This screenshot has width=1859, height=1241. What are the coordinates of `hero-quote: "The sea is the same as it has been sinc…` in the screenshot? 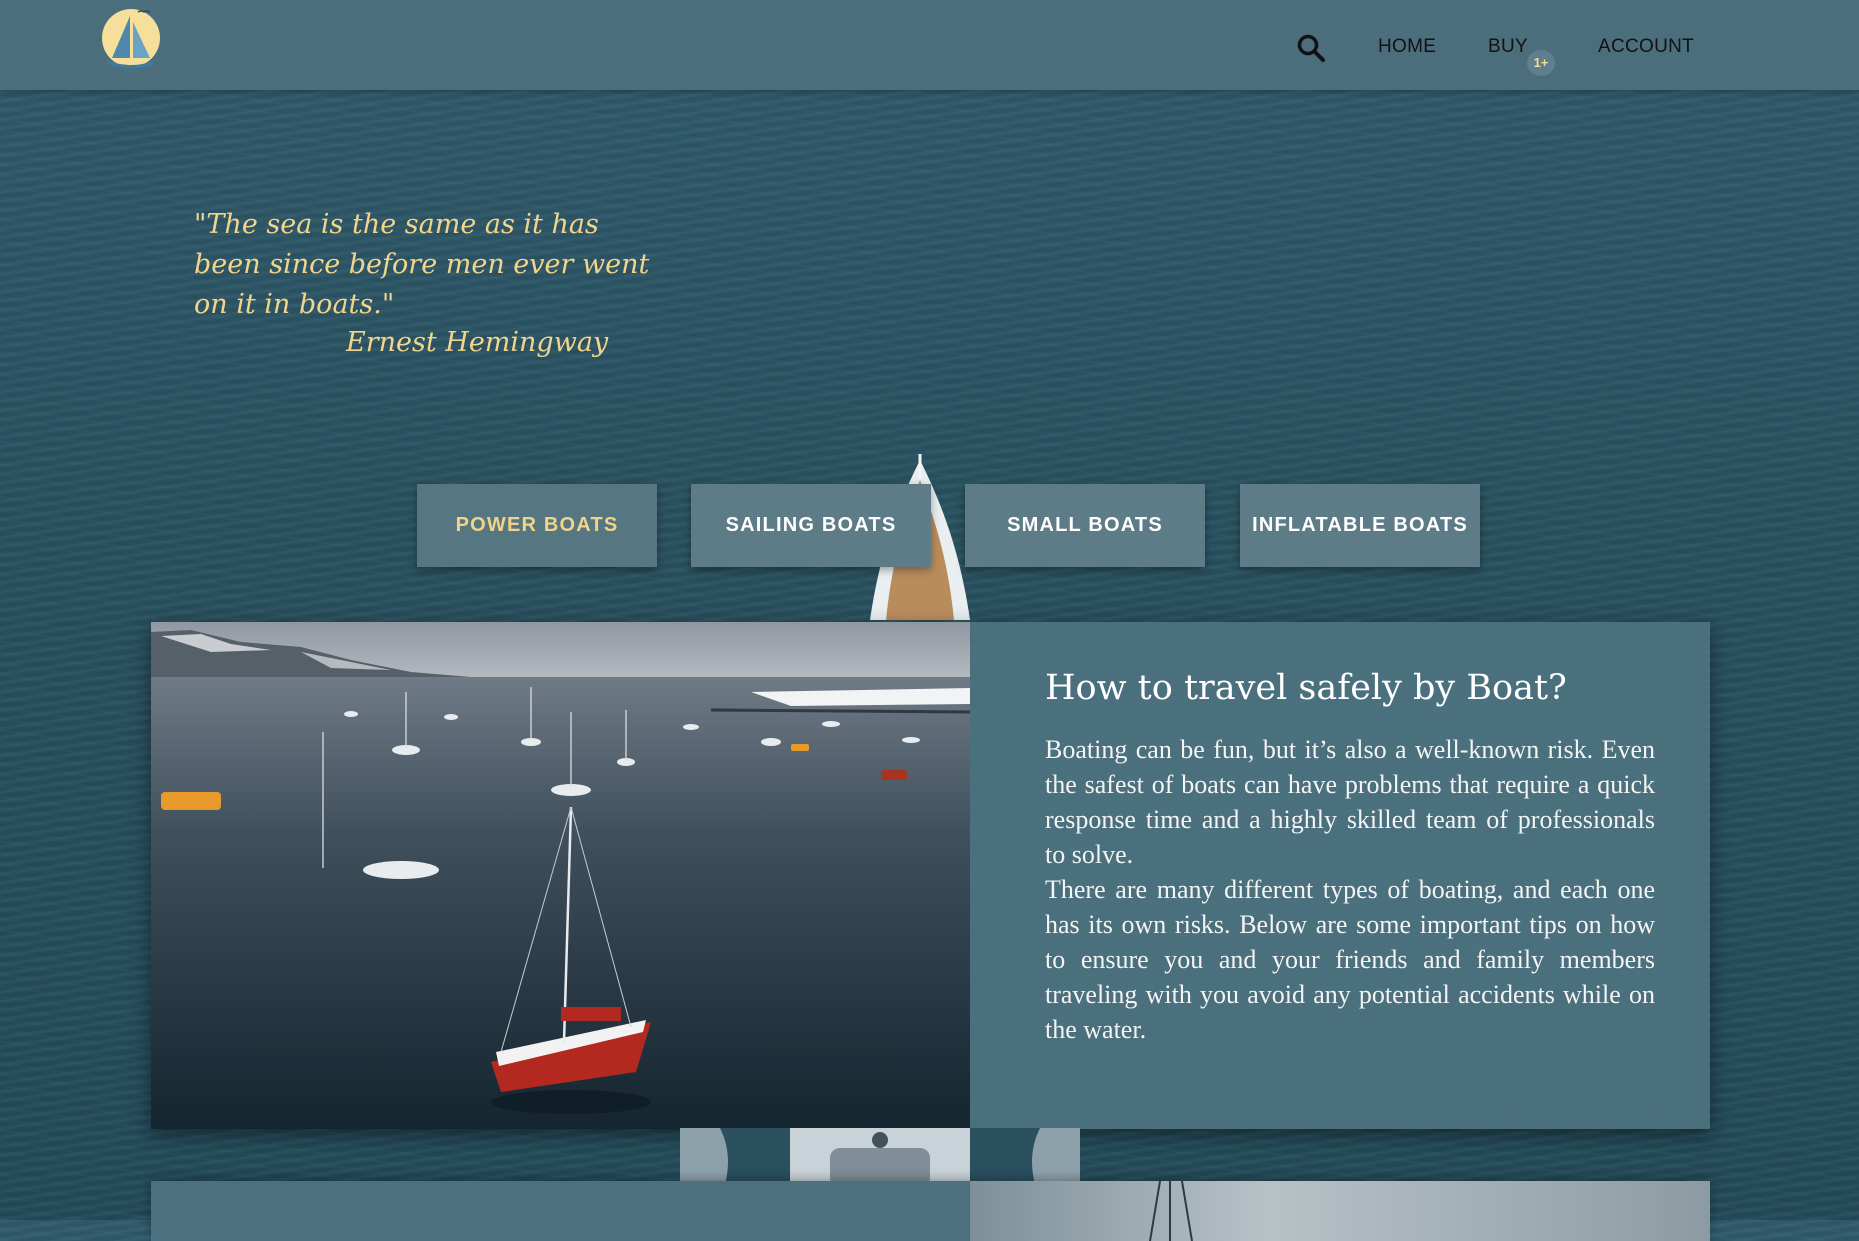 It's located at (422, 264).